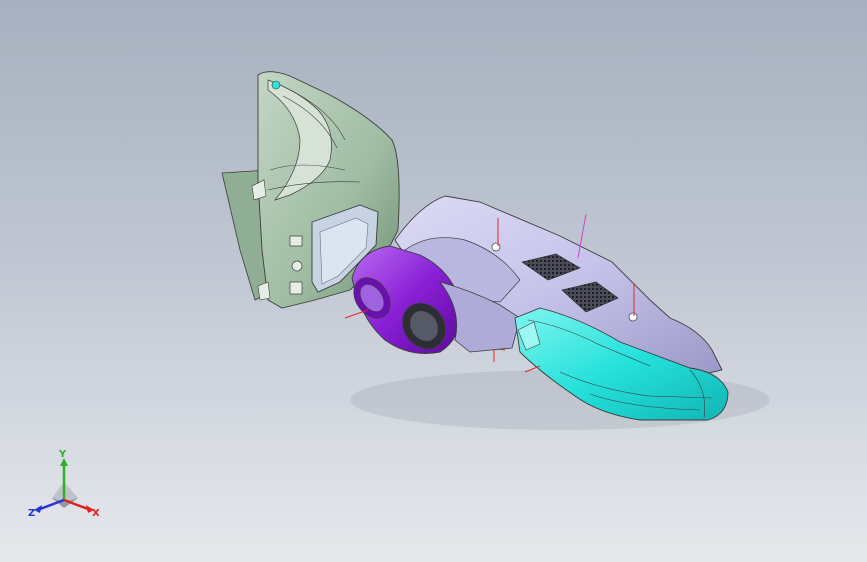 This screenshot has width=867, height=562. What do you see at coordinates (96, 513) in the screenshot?
I see `x-axis-label: X` at bounding box center [96, 513].